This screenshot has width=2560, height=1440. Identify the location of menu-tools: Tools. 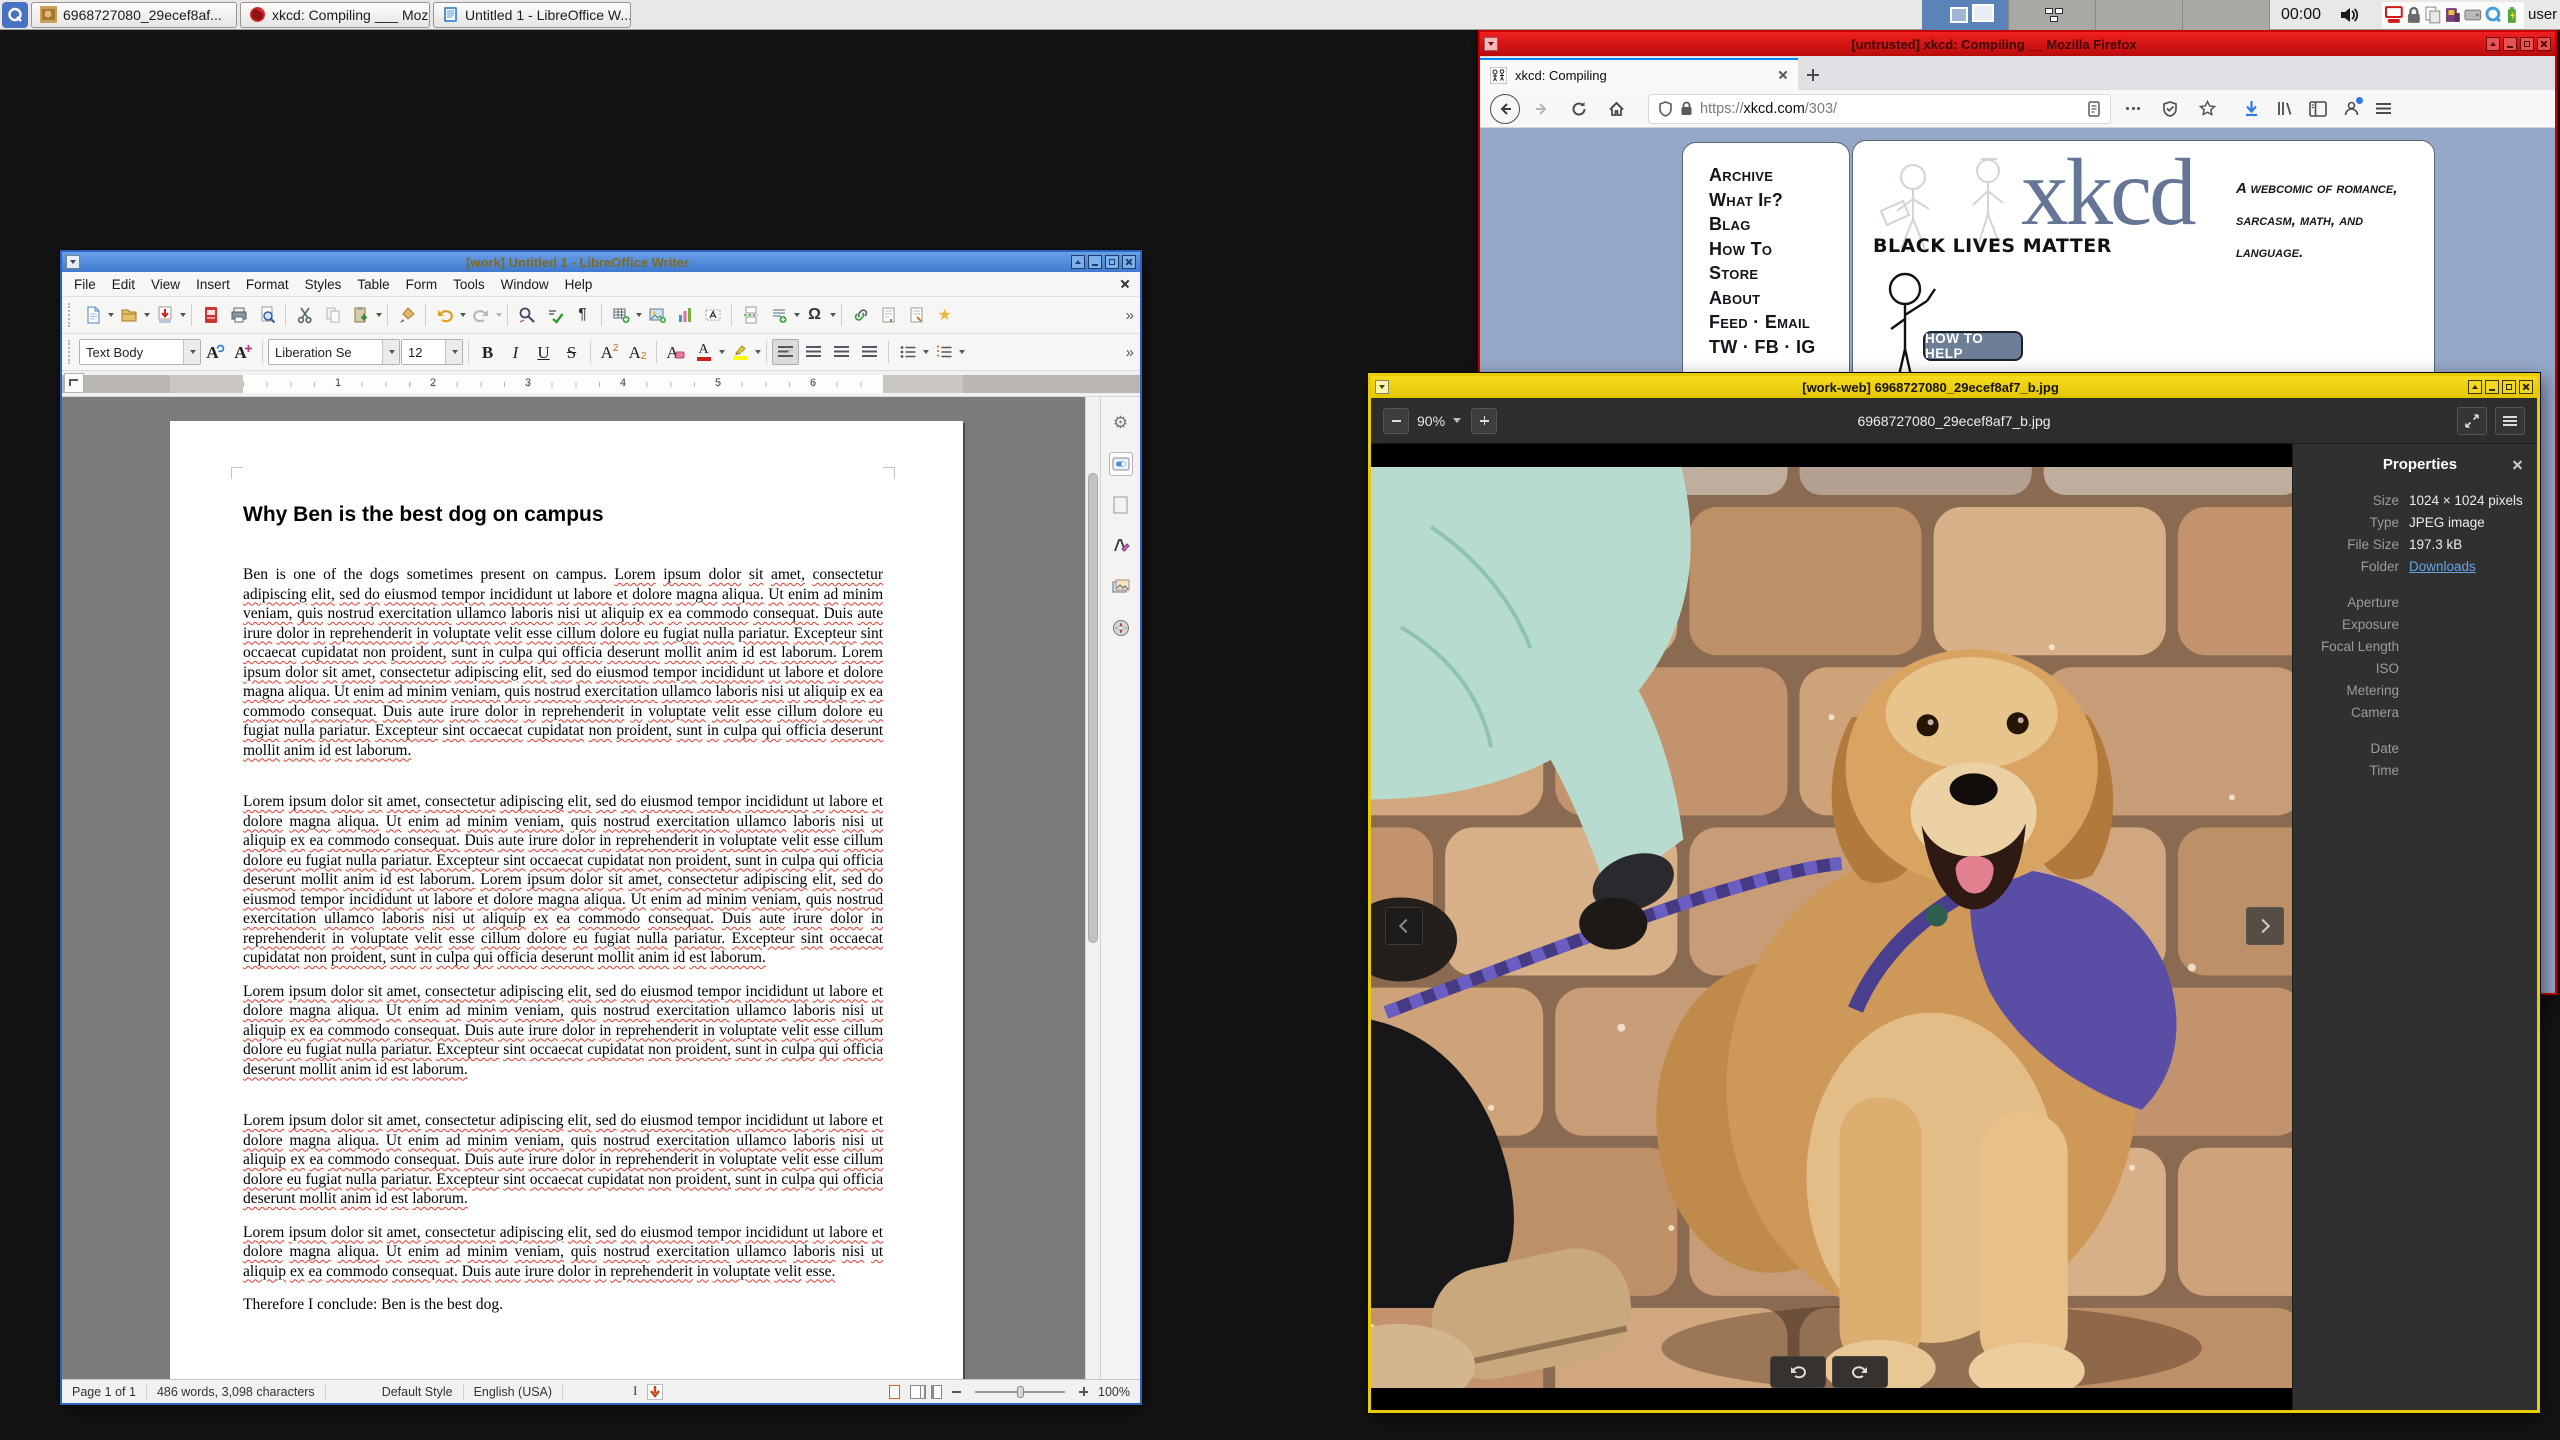
(469, 284).